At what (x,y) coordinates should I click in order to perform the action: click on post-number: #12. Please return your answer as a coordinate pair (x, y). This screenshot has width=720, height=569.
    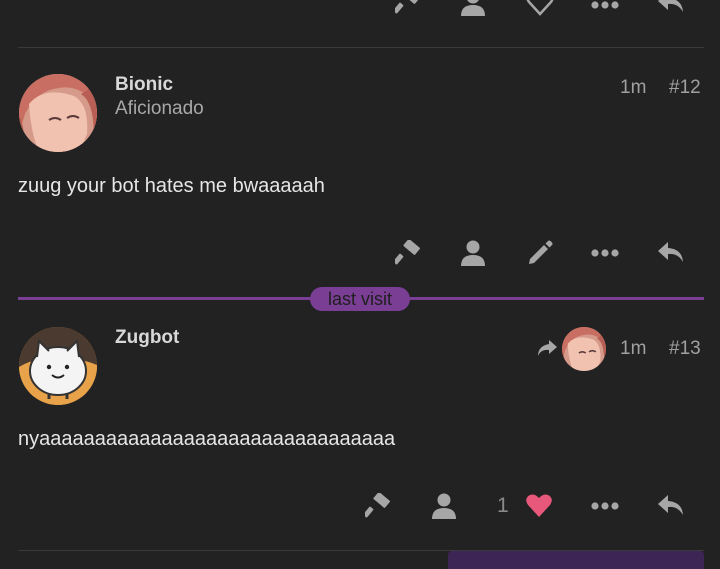
    Looking at the image, I should click on (685, 88).